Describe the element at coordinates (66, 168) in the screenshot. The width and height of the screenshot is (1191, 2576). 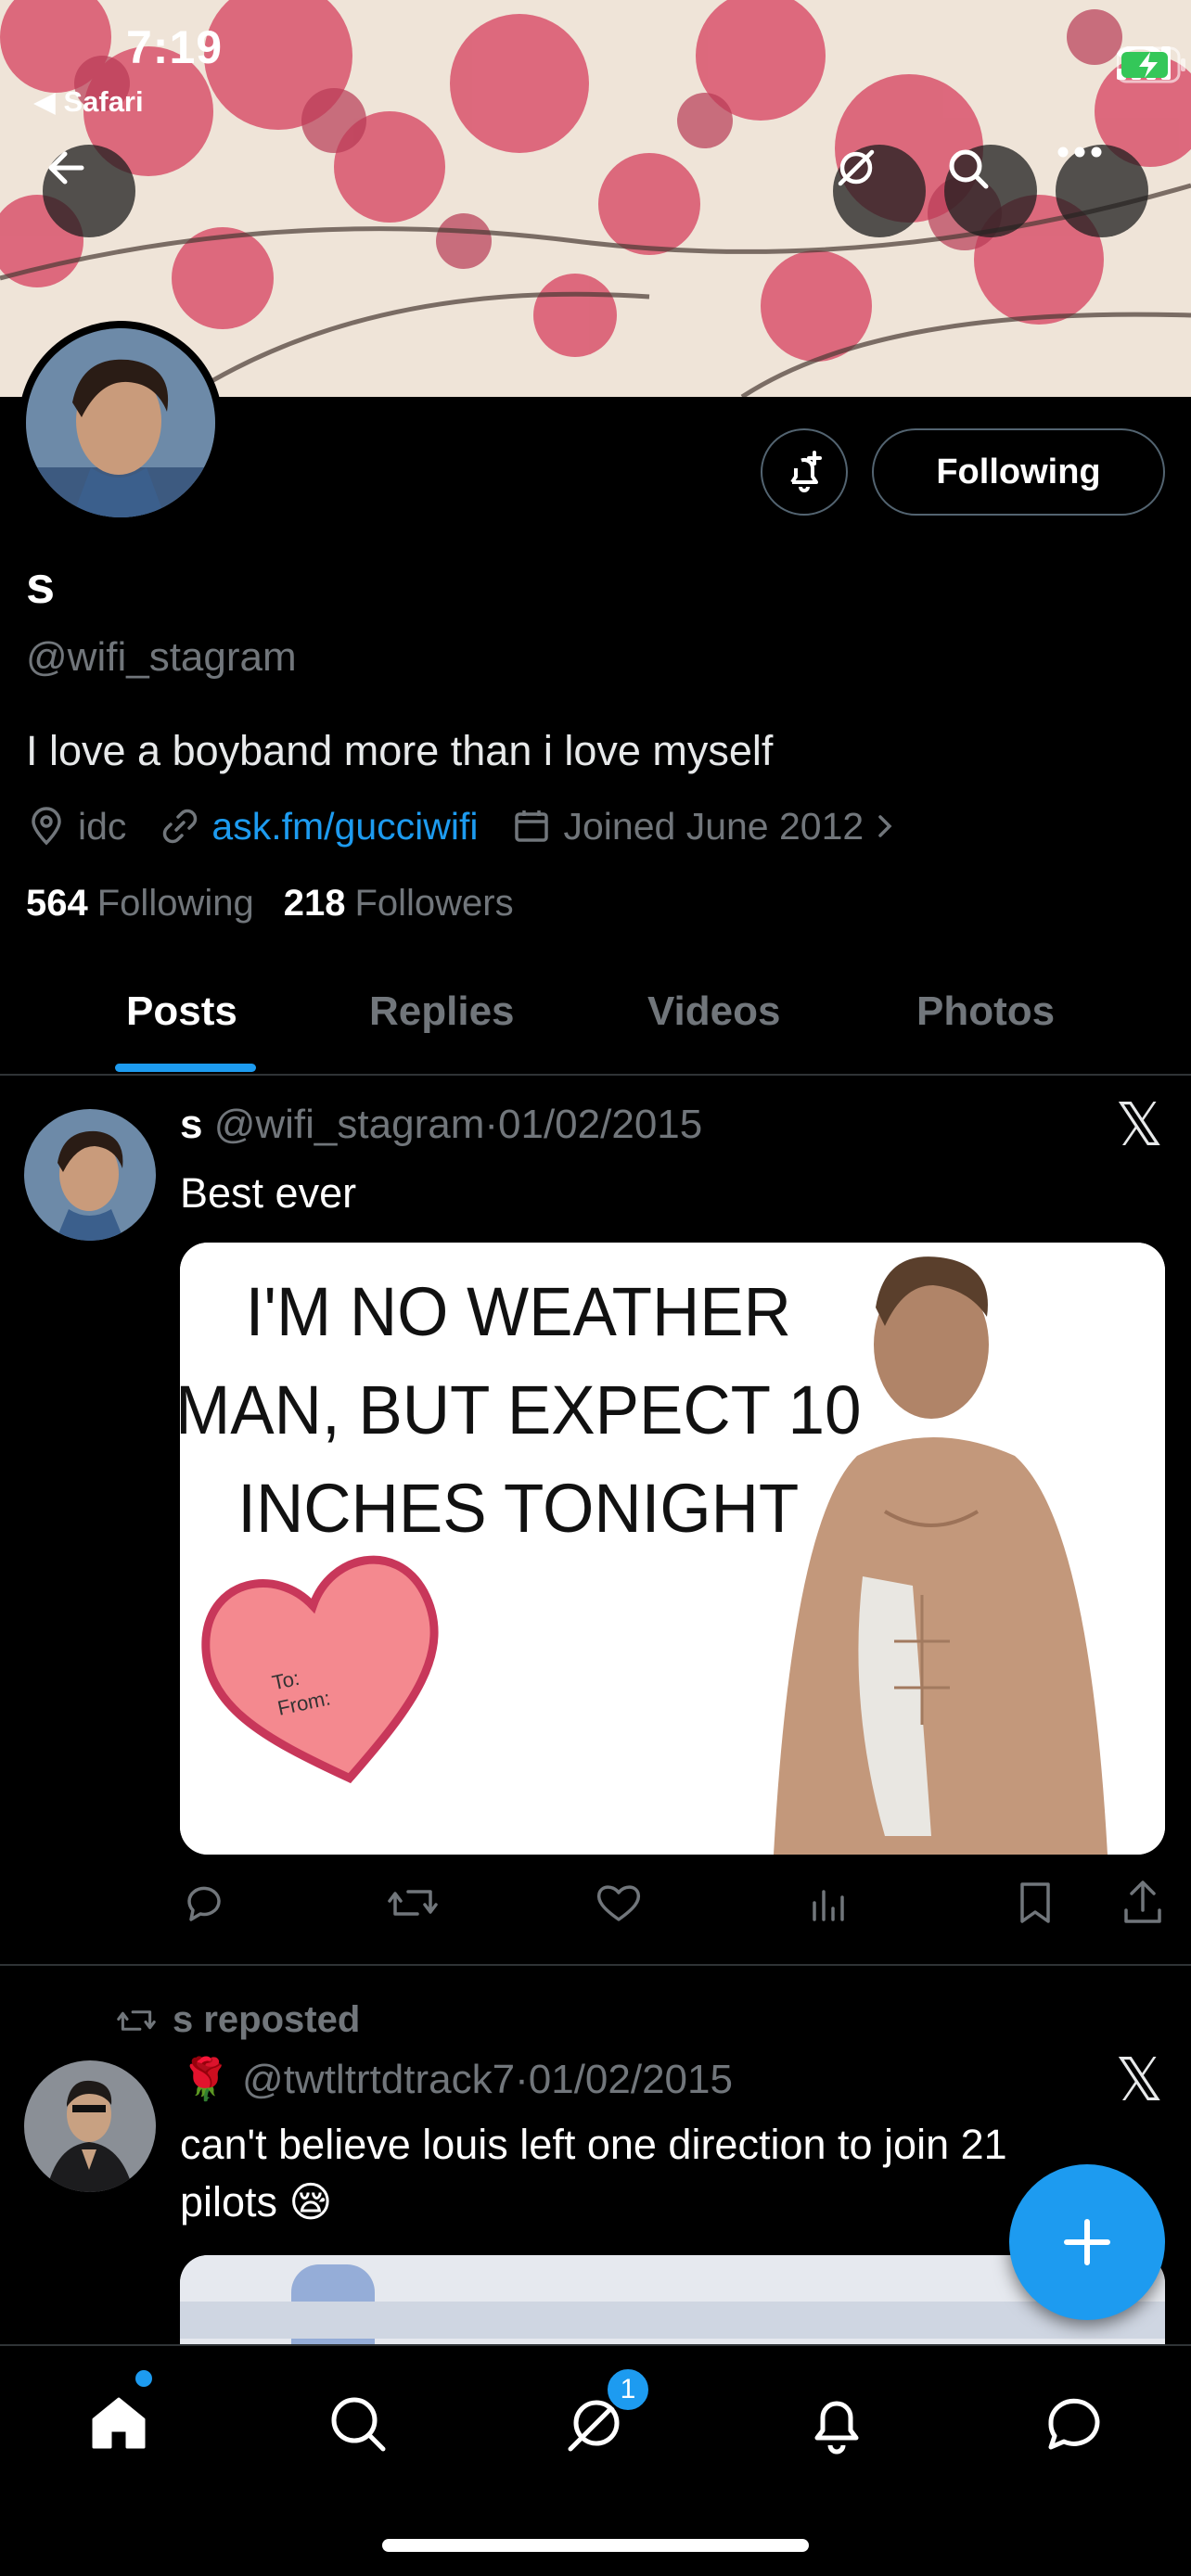
I see `back-arrow-icon` at that location.